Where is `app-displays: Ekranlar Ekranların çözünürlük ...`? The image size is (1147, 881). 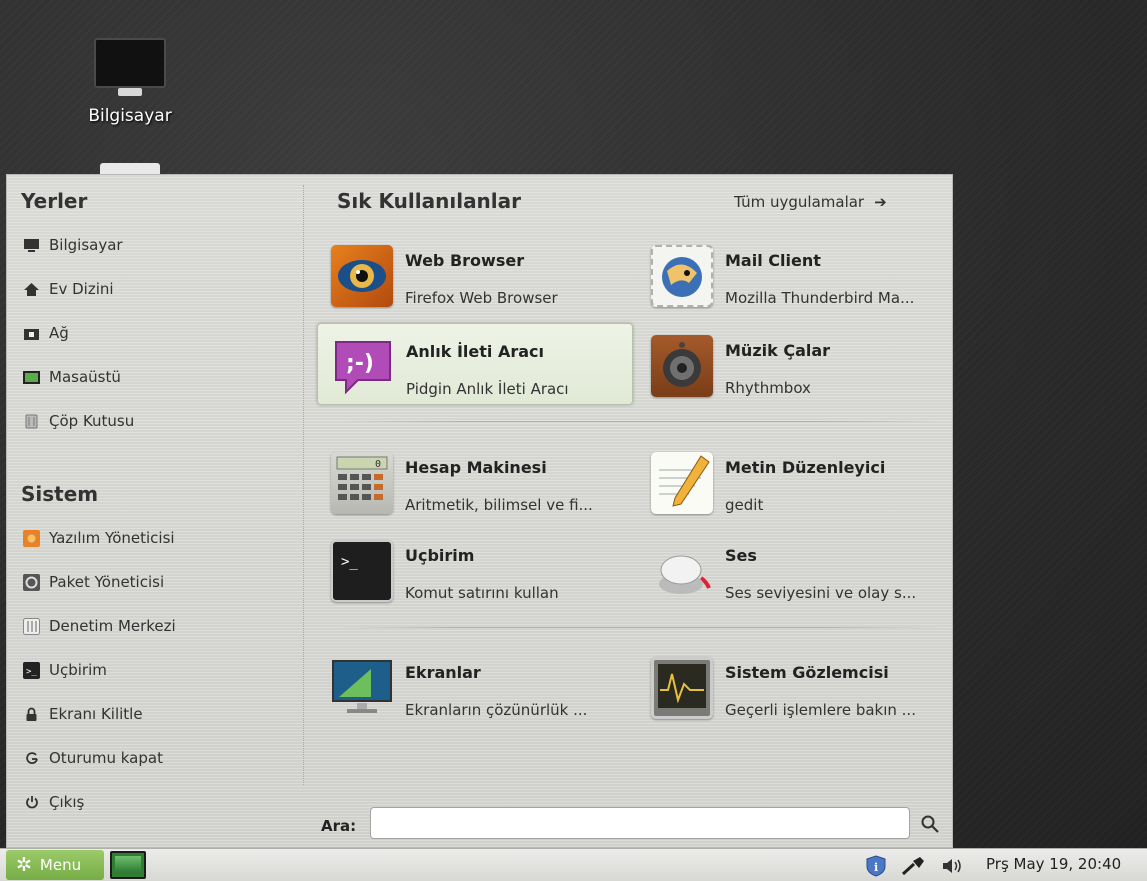
app-displays: Ekranlar Ekranların çözünürlük ... is located at coordinates (475, 686).